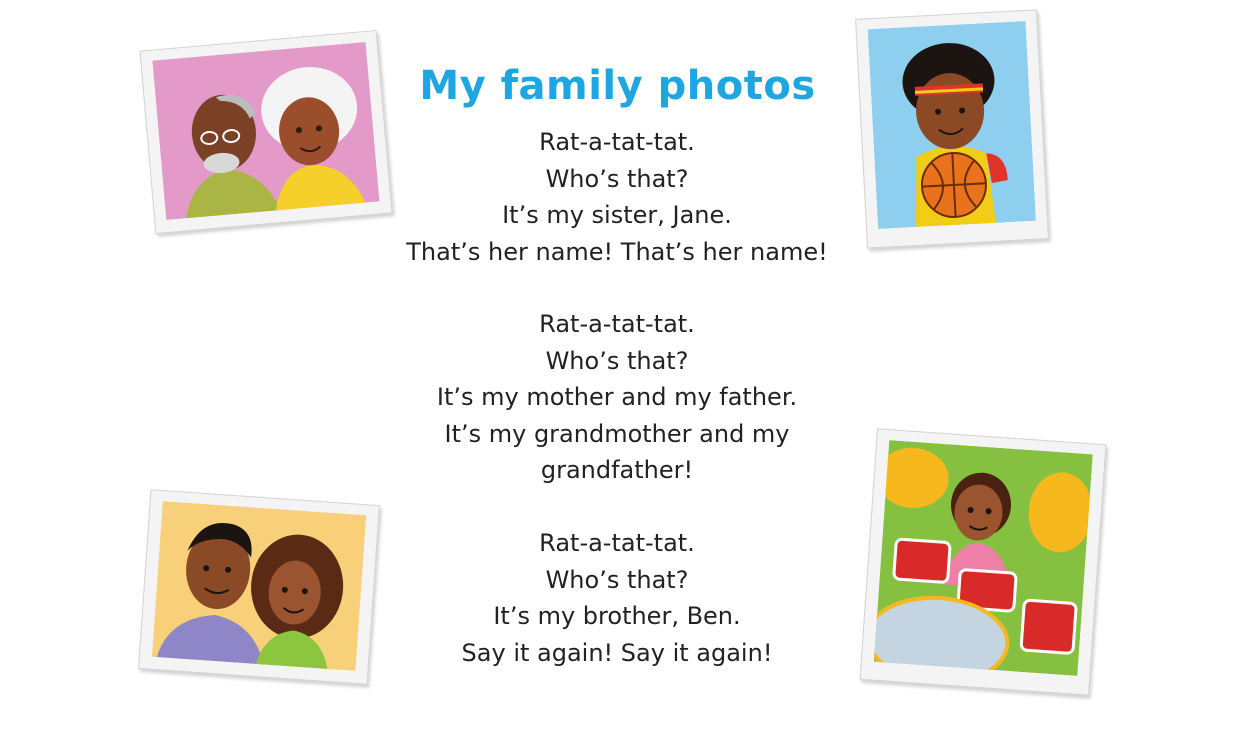 This screenshot has height=740, width=1235. I want to click on photo-mother-father, so click(259, 587).